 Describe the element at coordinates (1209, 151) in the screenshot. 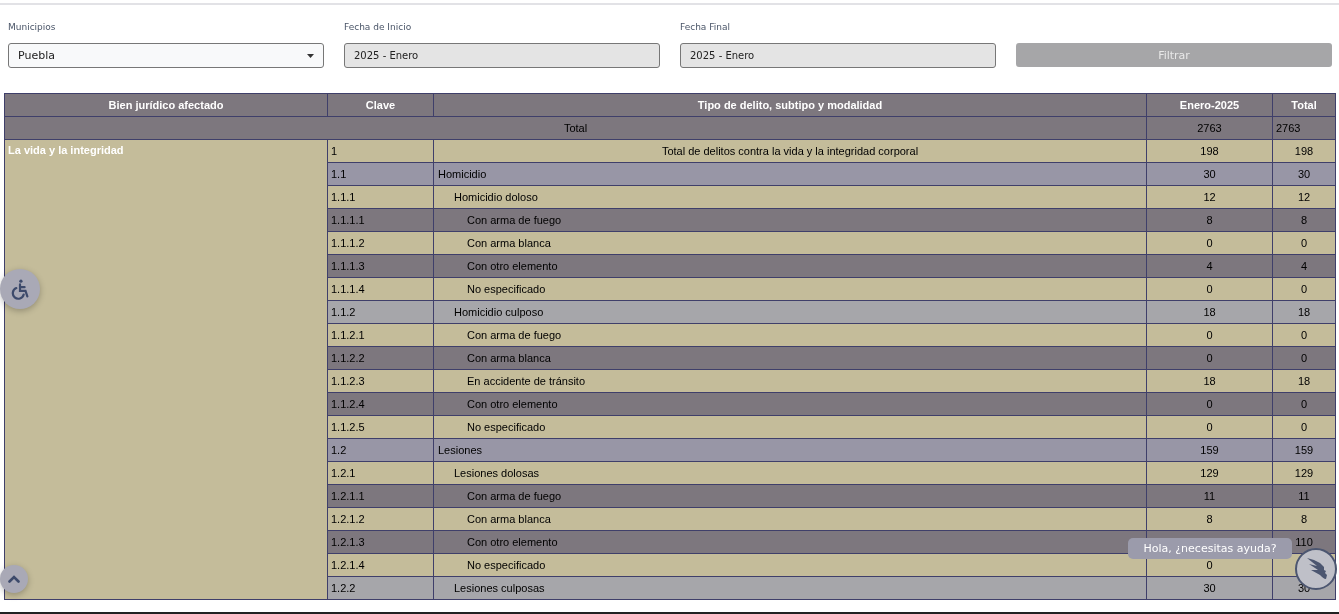

I see `table-cell: 198` at that location.